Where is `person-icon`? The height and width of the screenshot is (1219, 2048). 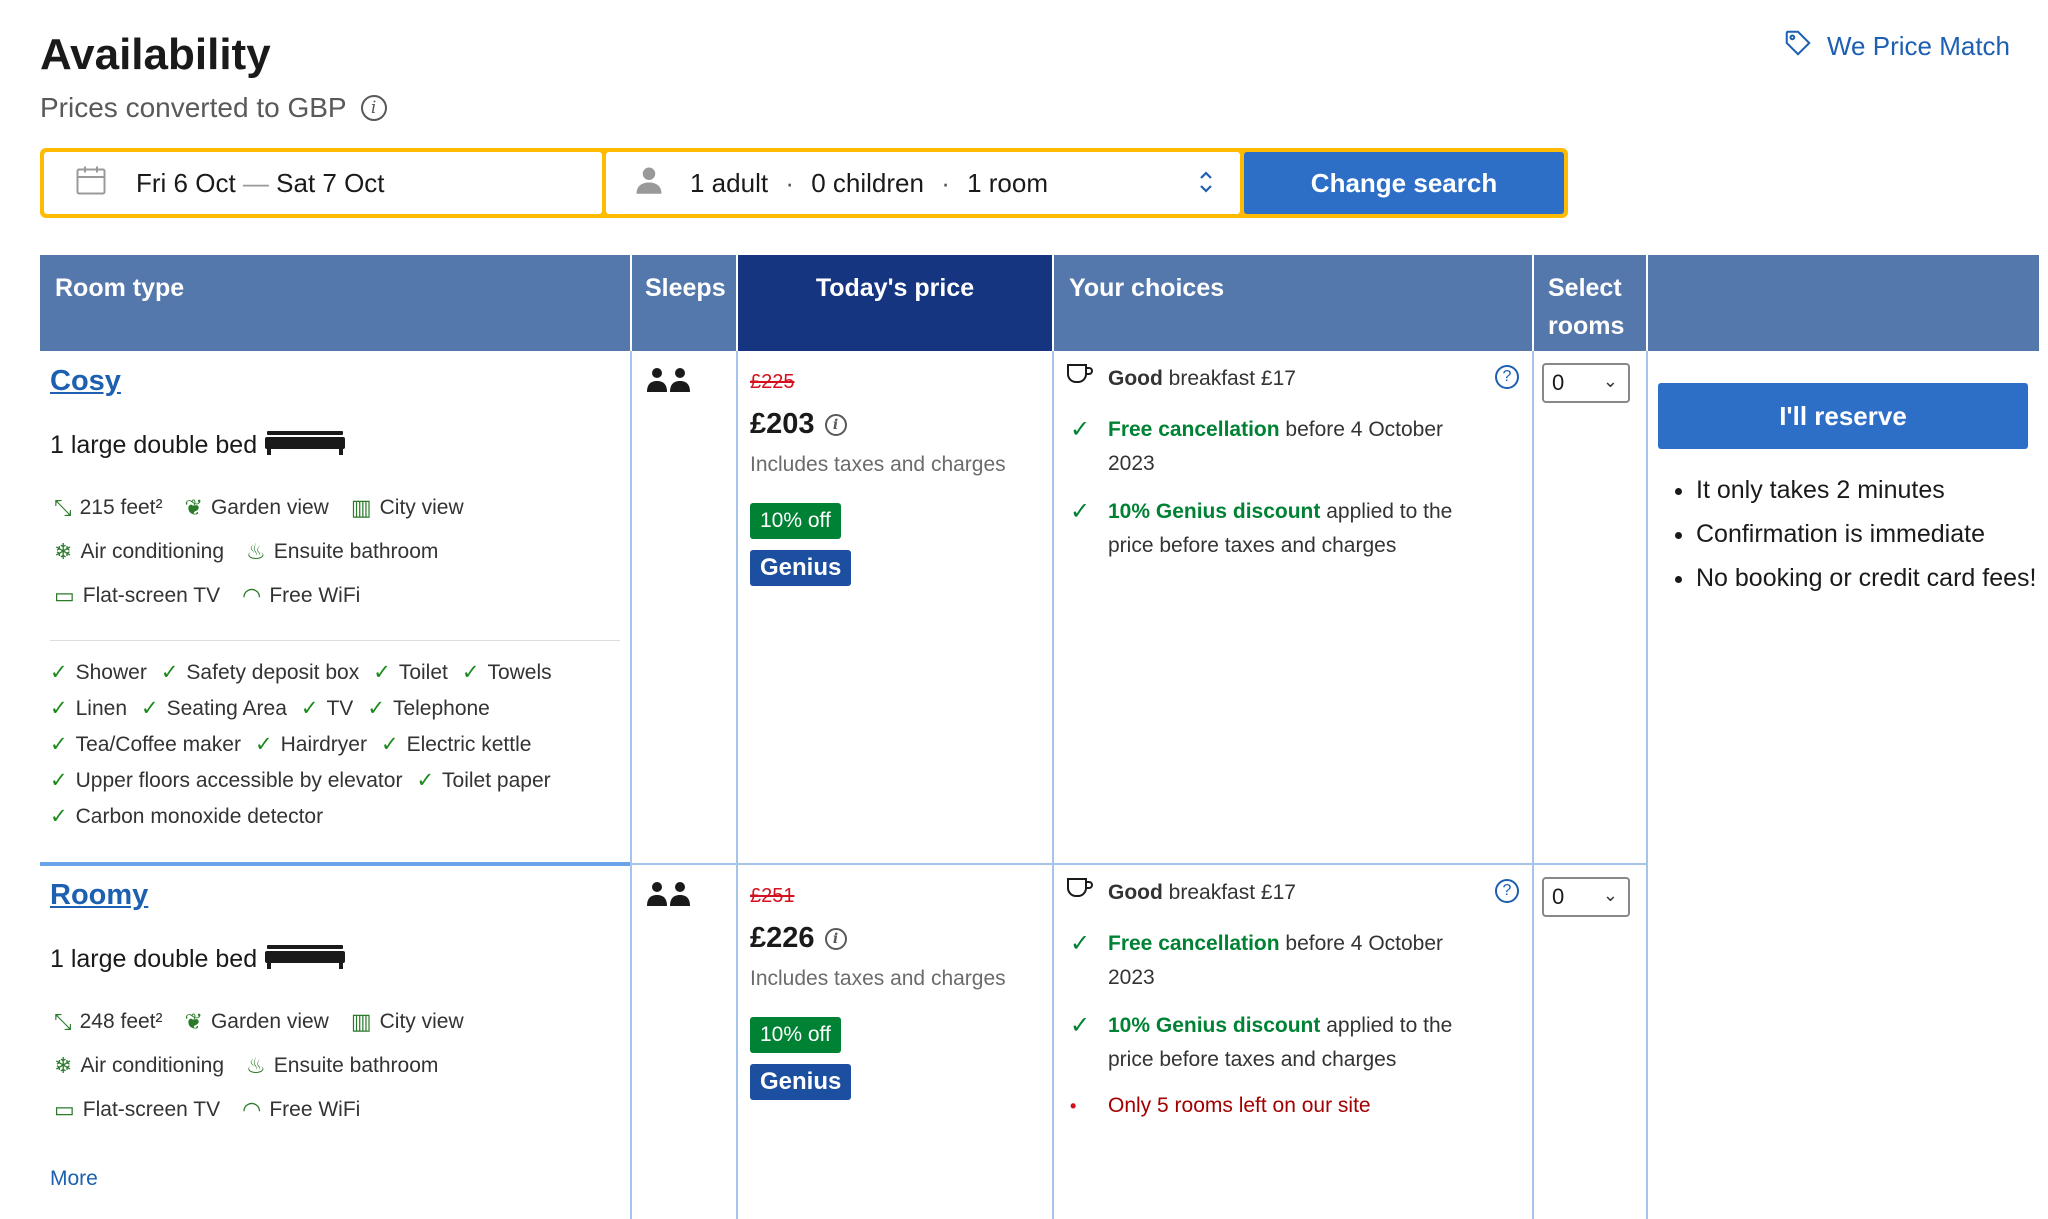 person-icon is located at coordinates (649, 183).